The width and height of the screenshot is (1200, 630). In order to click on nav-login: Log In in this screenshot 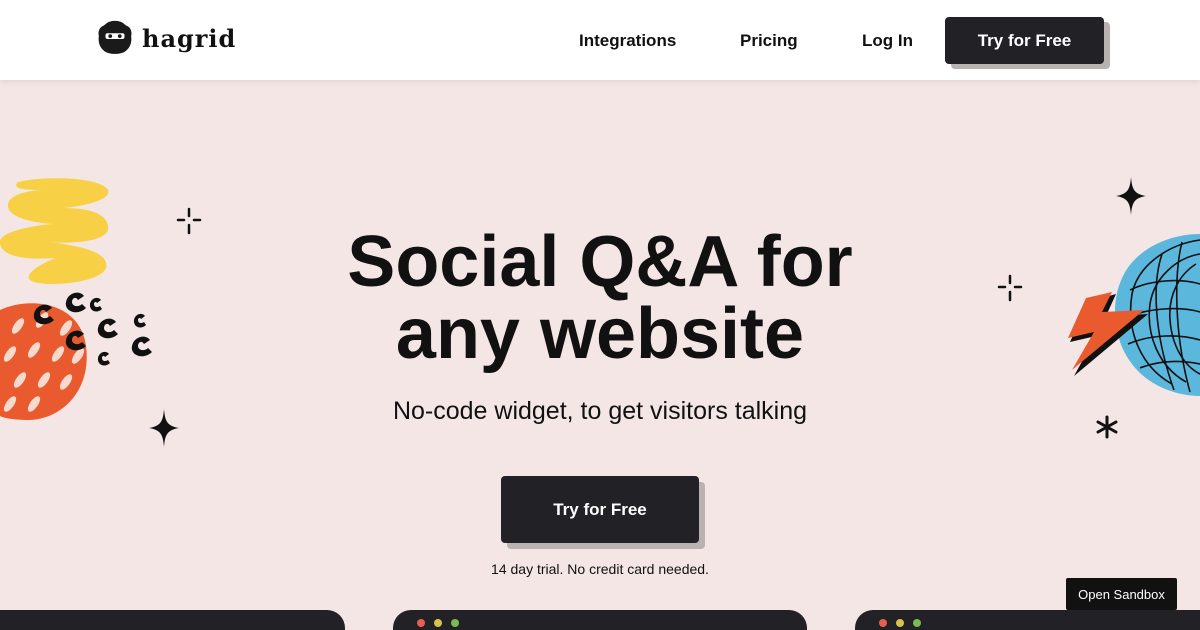, I will do `click(887, 41)`.